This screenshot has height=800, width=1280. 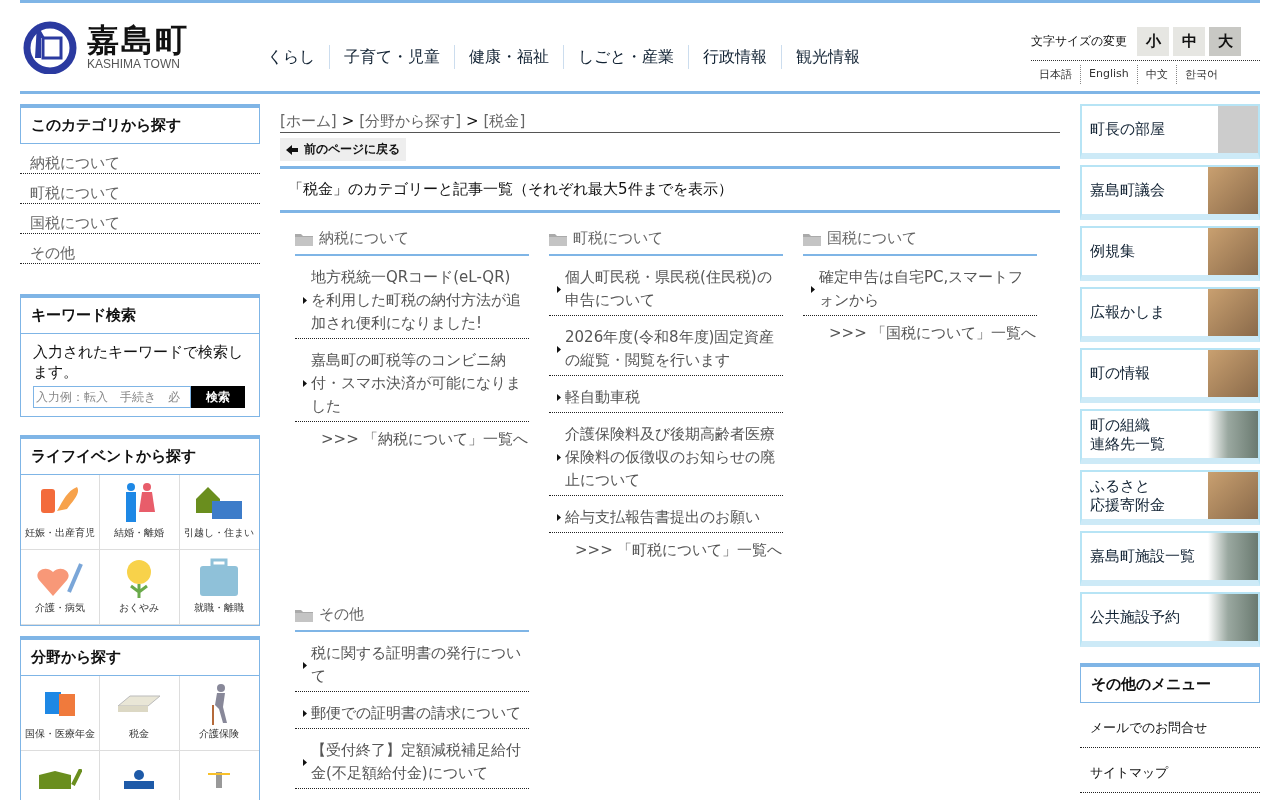 What do you see at coordinates (1156, 74) in the screenshot?
I see `language-link: 中文` at bounding box center [1156, 74].